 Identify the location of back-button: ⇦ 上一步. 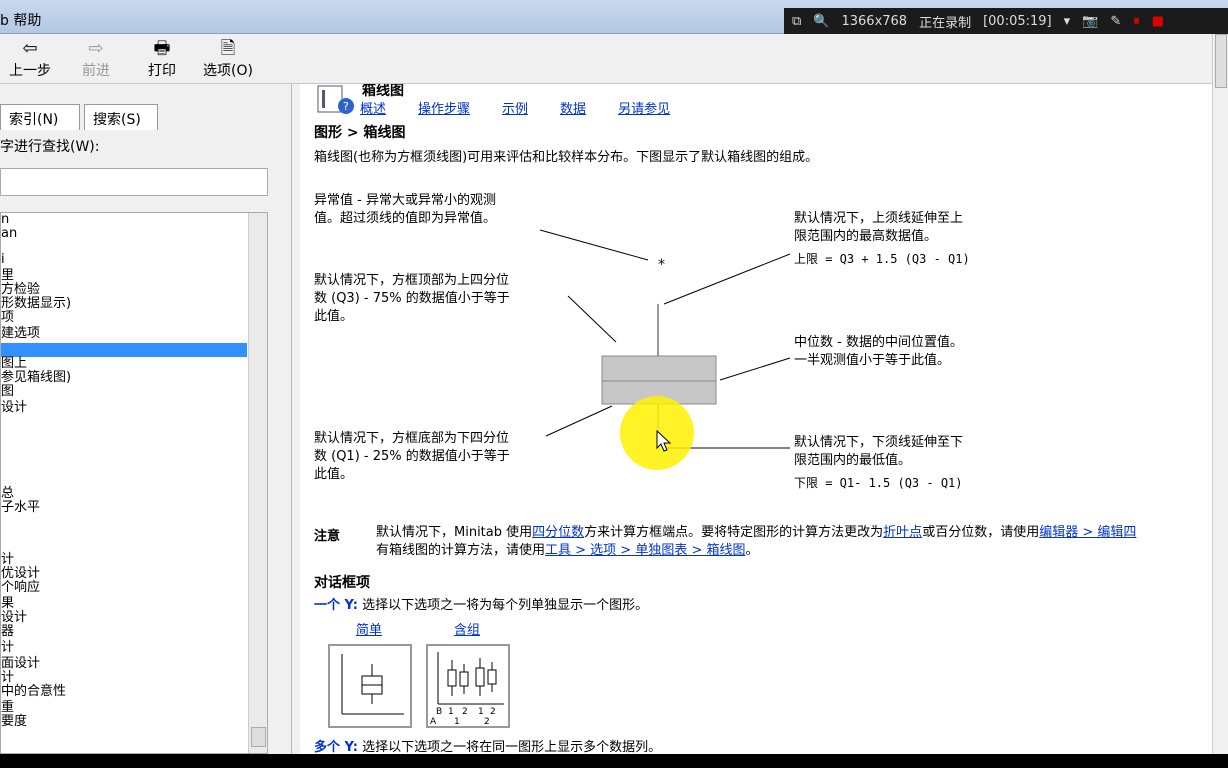
(30, 59).